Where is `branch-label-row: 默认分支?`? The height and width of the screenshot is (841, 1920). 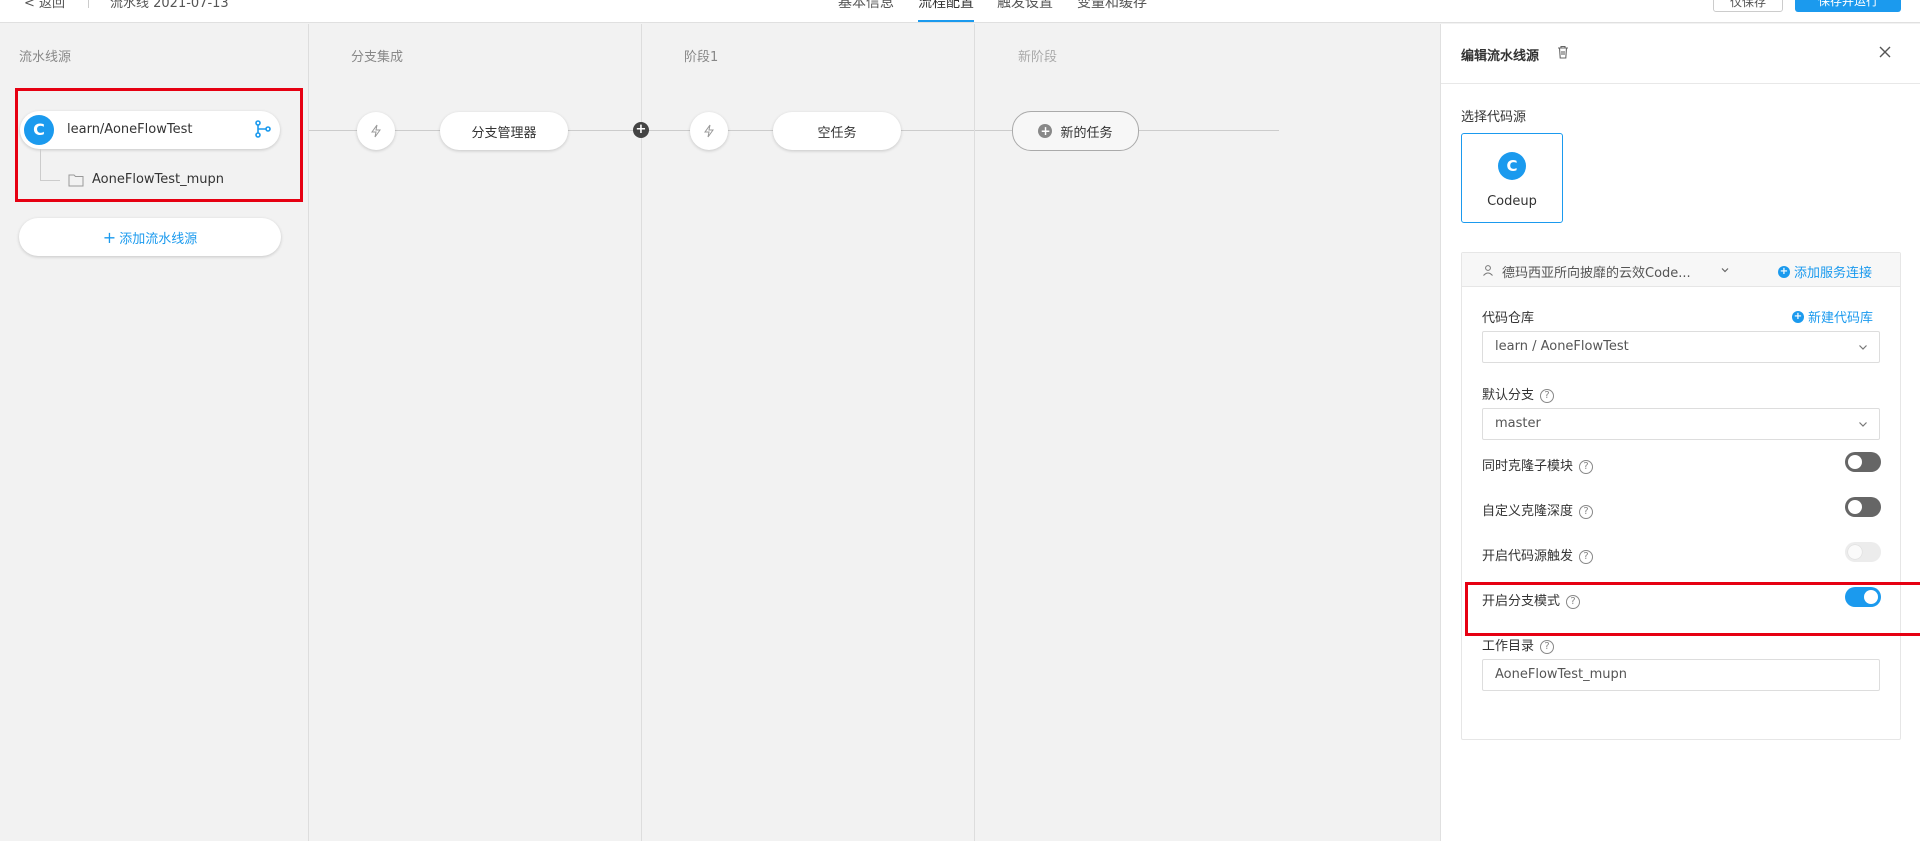
branch-label-row: 默认分支? is located at coordinates (1518, 393).